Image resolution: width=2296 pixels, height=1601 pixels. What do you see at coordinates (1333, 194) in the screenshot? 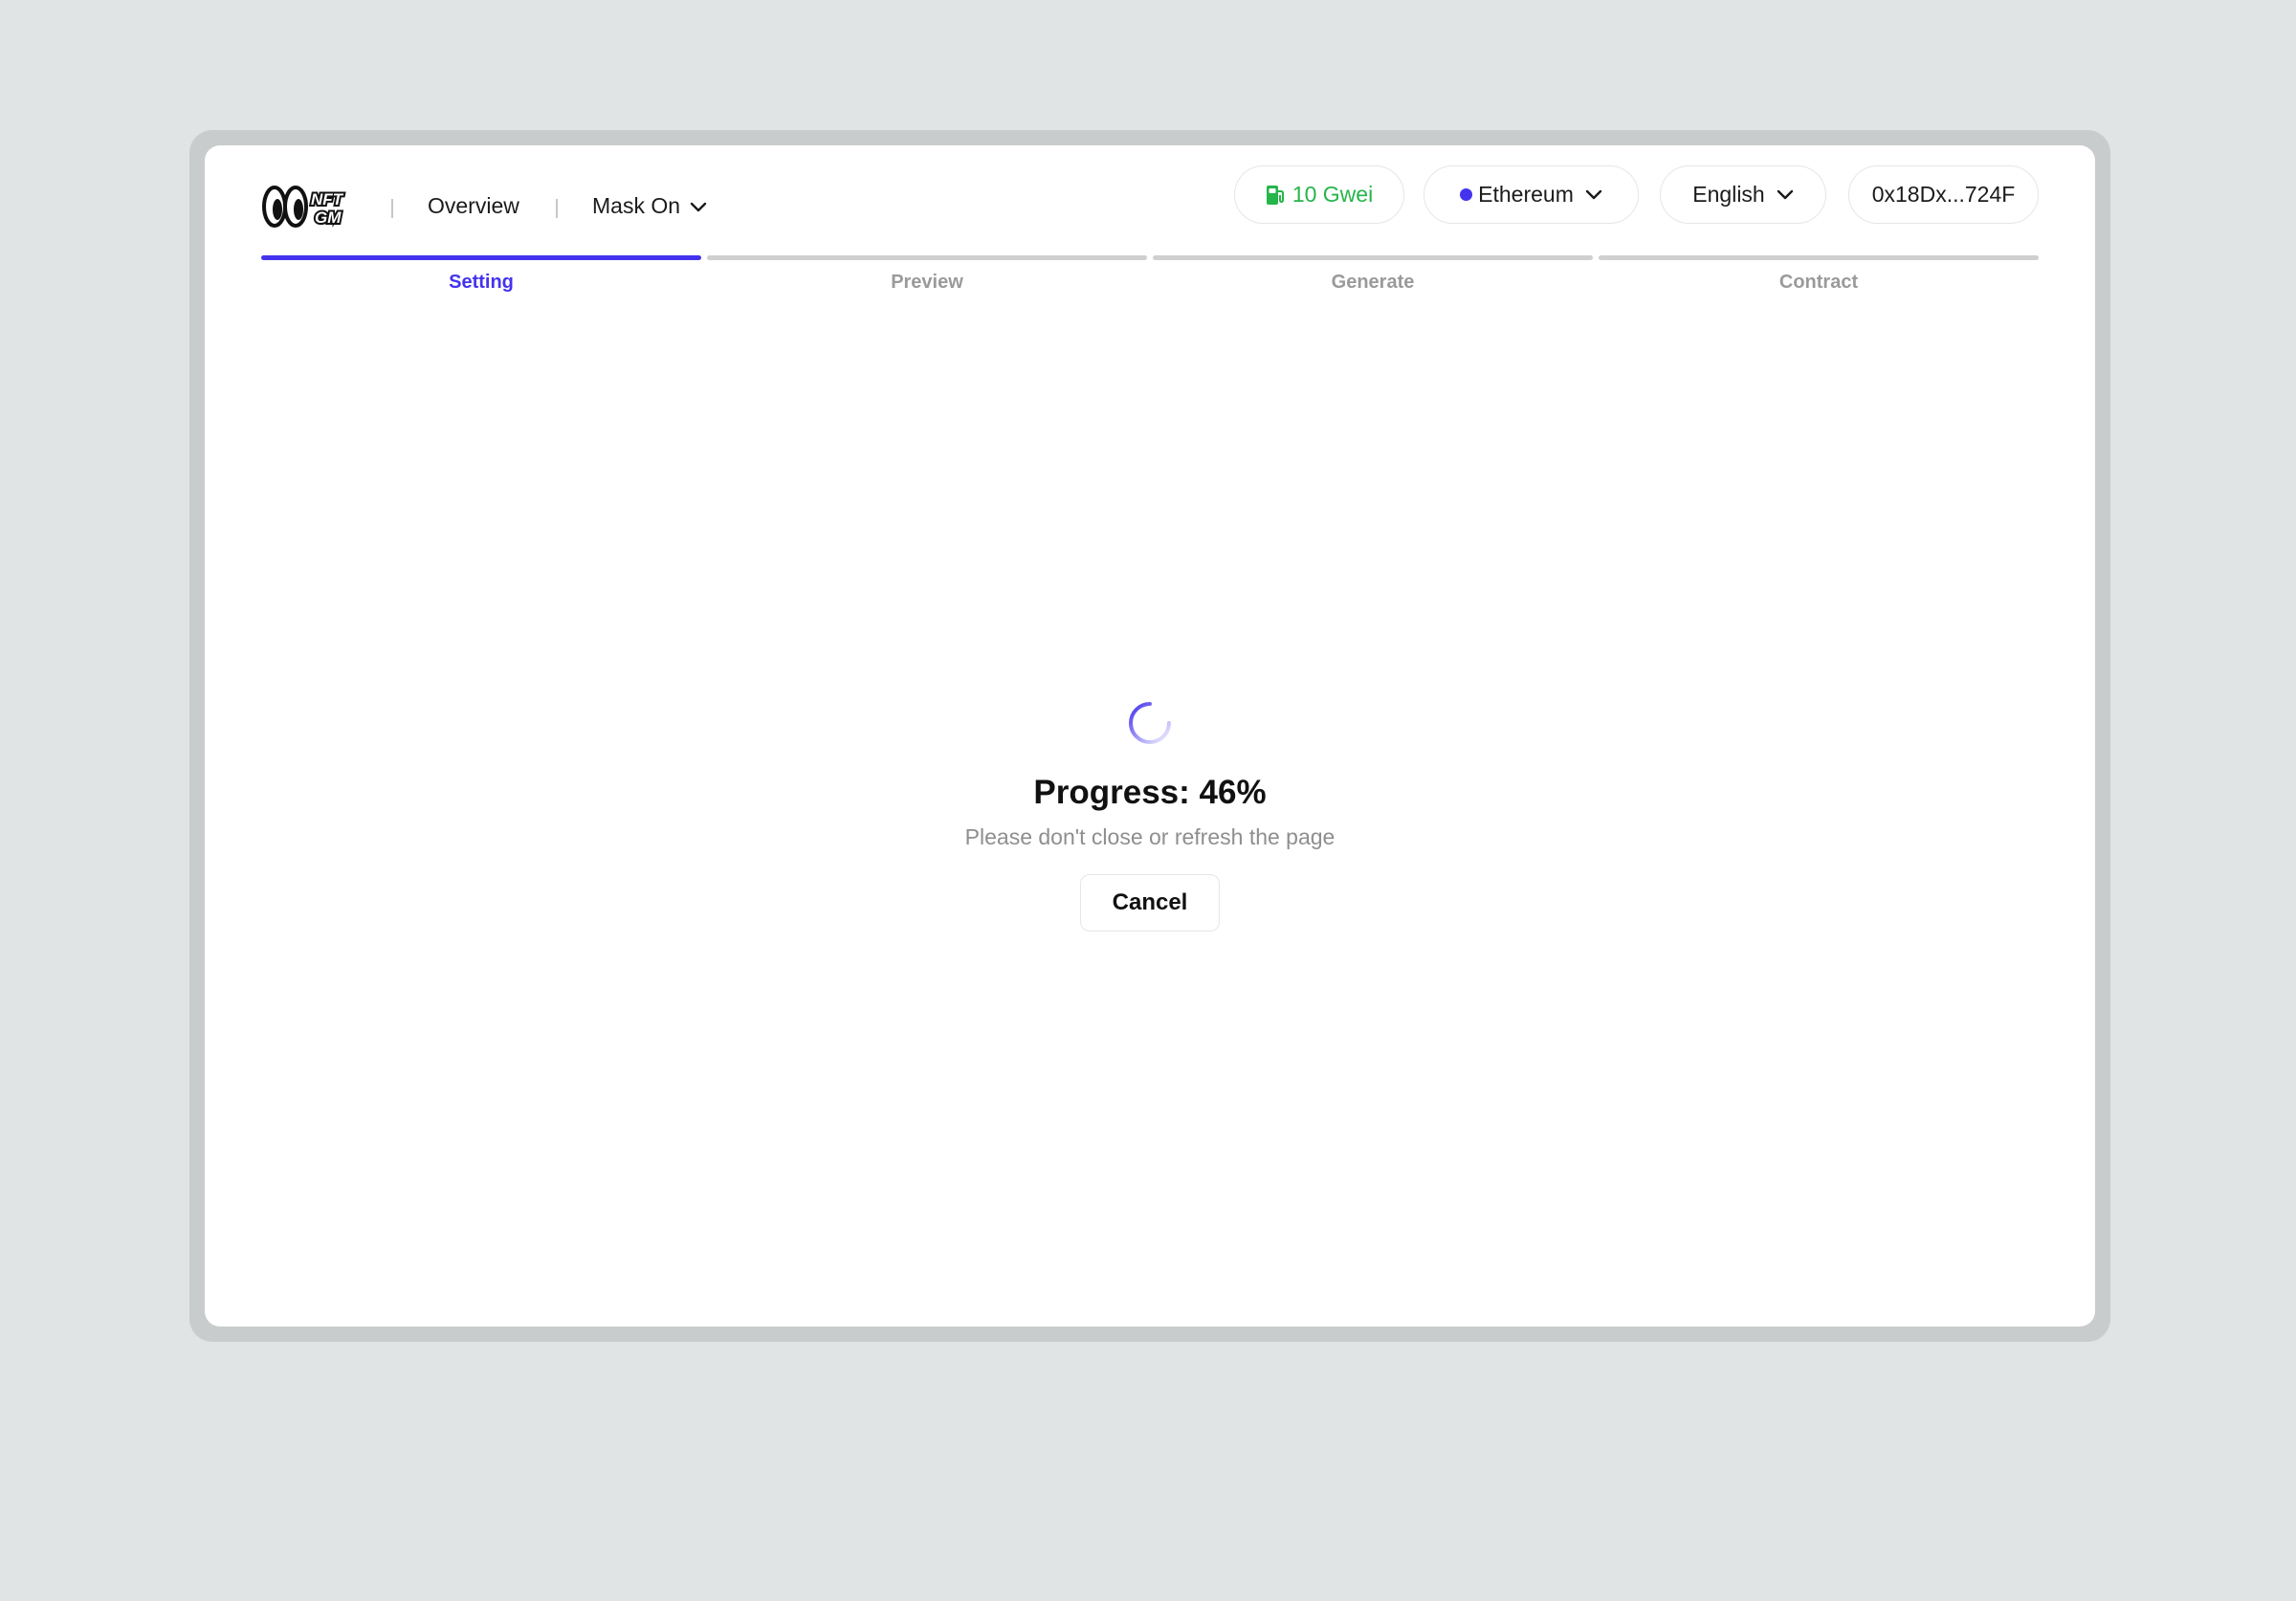
I see `gas-price-label: 10 Gwei` at bounding box center [1333, 194].